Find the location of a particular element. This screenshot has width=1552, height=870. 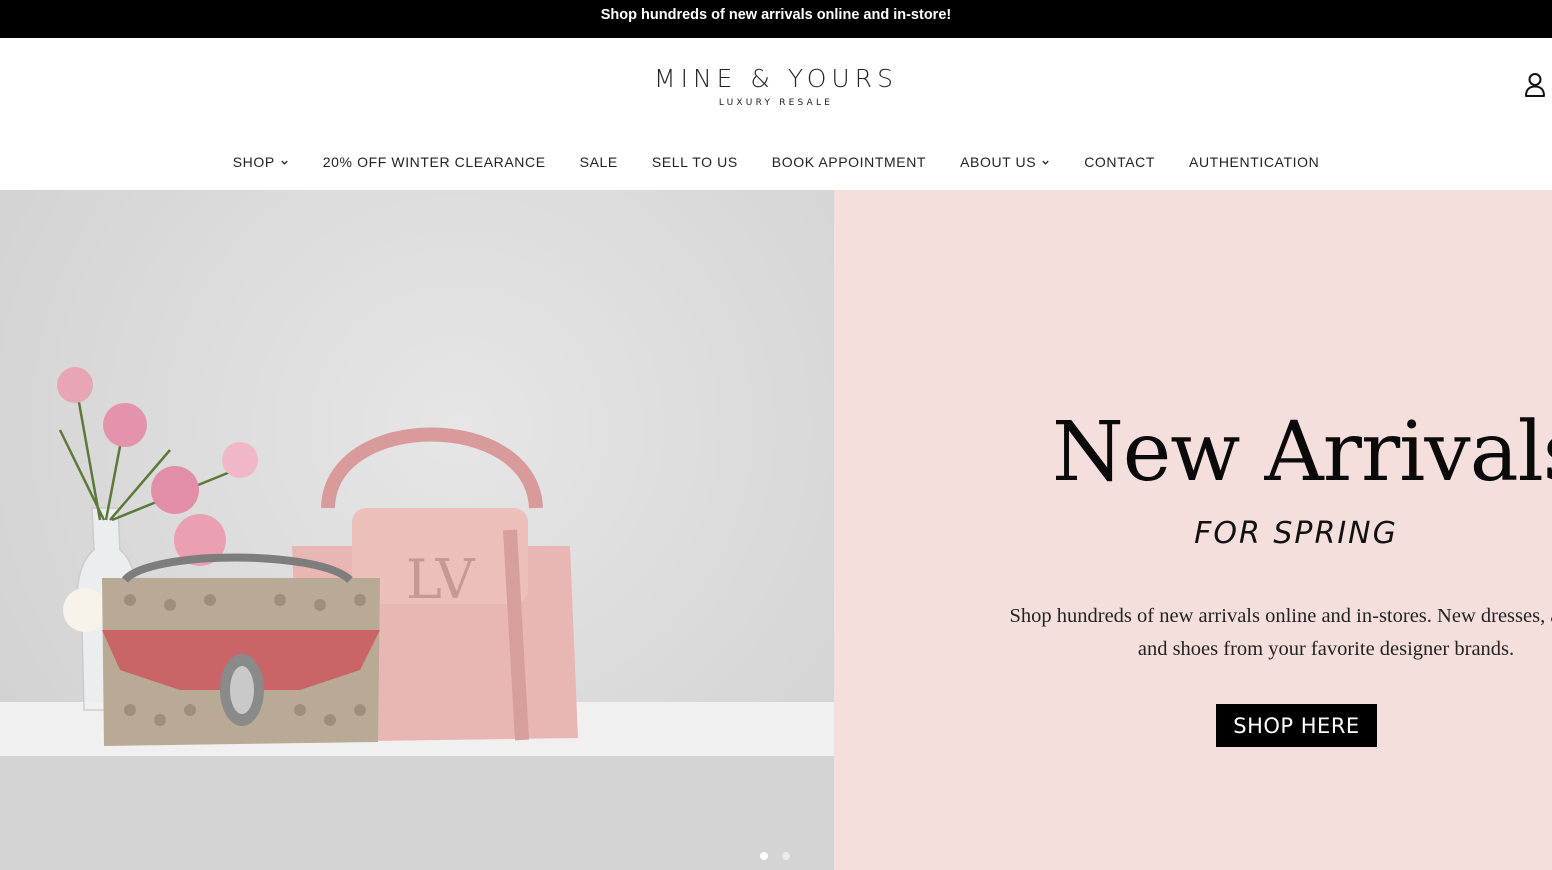

carousel-dots is located at coordinates (775, 856).